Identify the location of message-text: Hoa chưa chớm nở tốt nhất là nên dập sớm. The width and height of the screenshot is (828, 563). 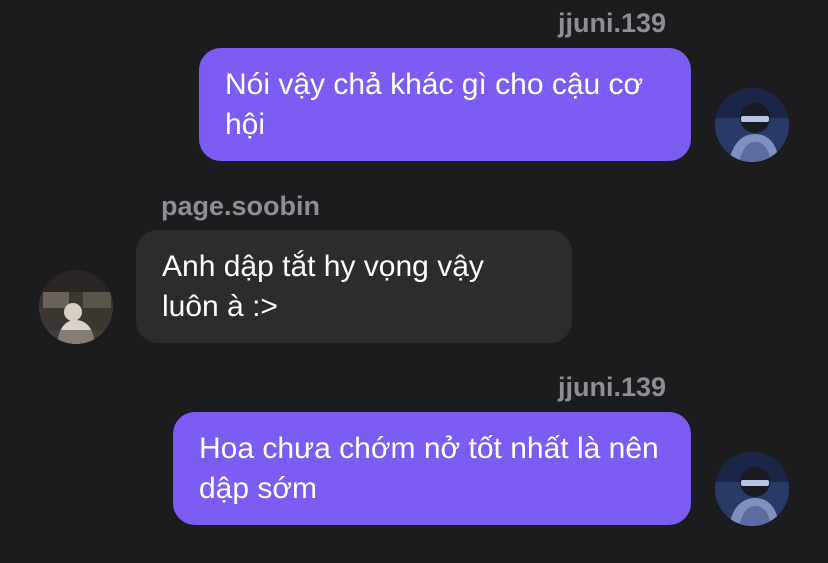
(429, 468).